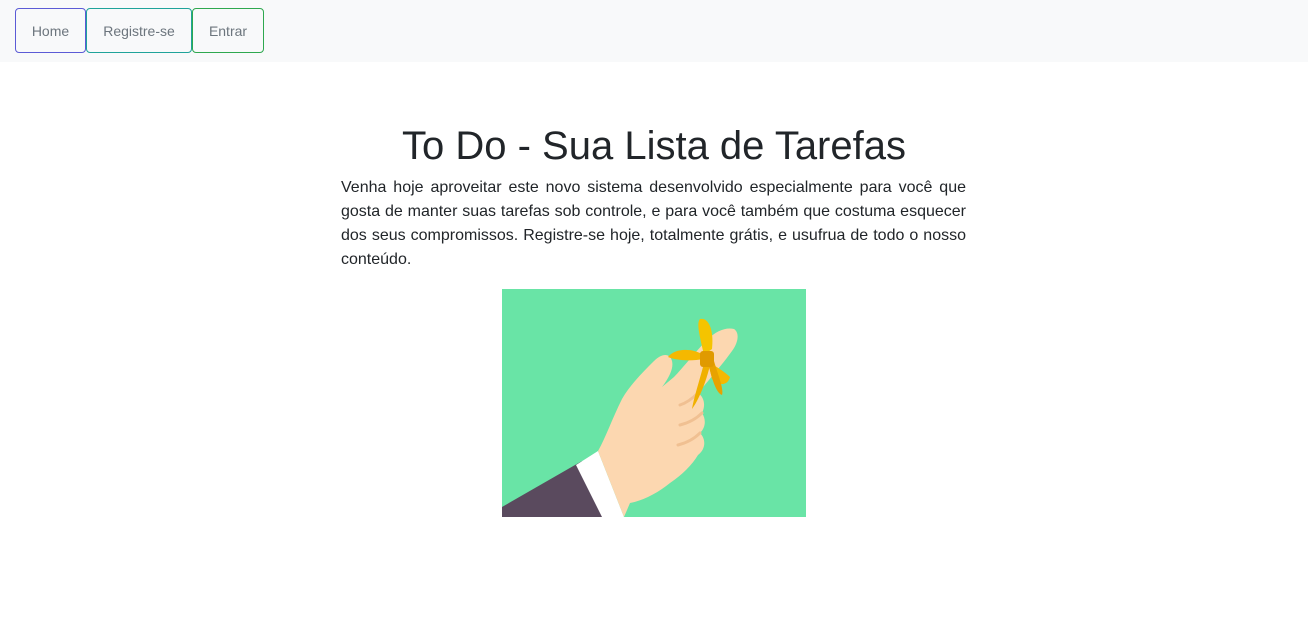  Describe the element at coordinates (228, 30) in the screenshot. I see `nav-login-button: Entrar` at that location.